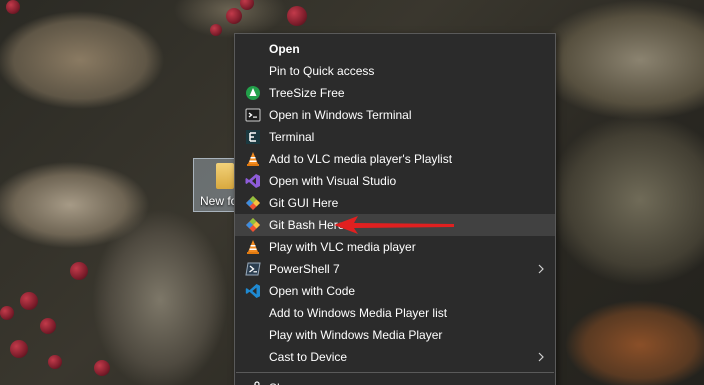 Image resolution: width=704 pixels, height=385 pixels. Describe the element at coordinates (253, 137) in the screenshot. I see `terminal-icon` at that location.